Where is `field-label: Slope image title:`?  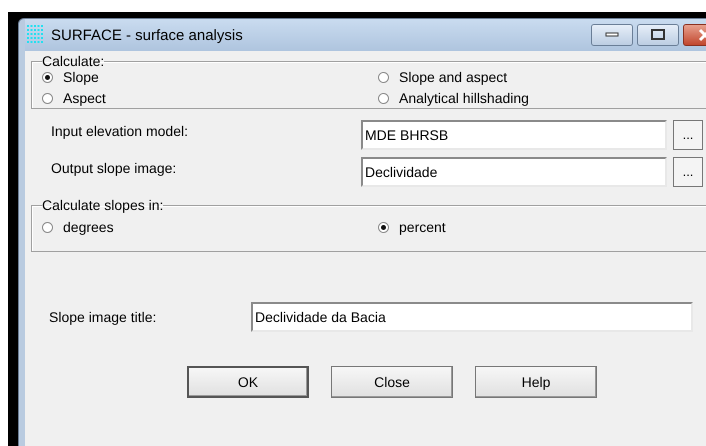 field-label: Slope image title: is located at coordinates (103, 317).